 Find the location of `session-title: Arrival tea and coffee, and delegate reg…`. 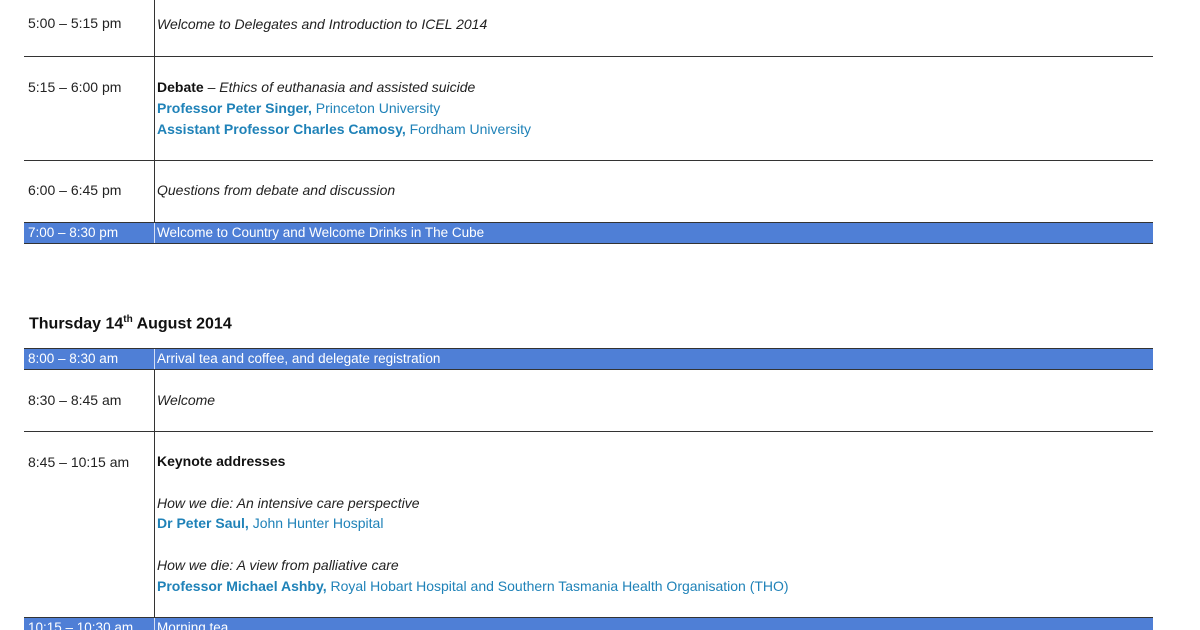

session-title: Arrival tea and coffee, and delegate reg… is located at coordinates (299, 358).